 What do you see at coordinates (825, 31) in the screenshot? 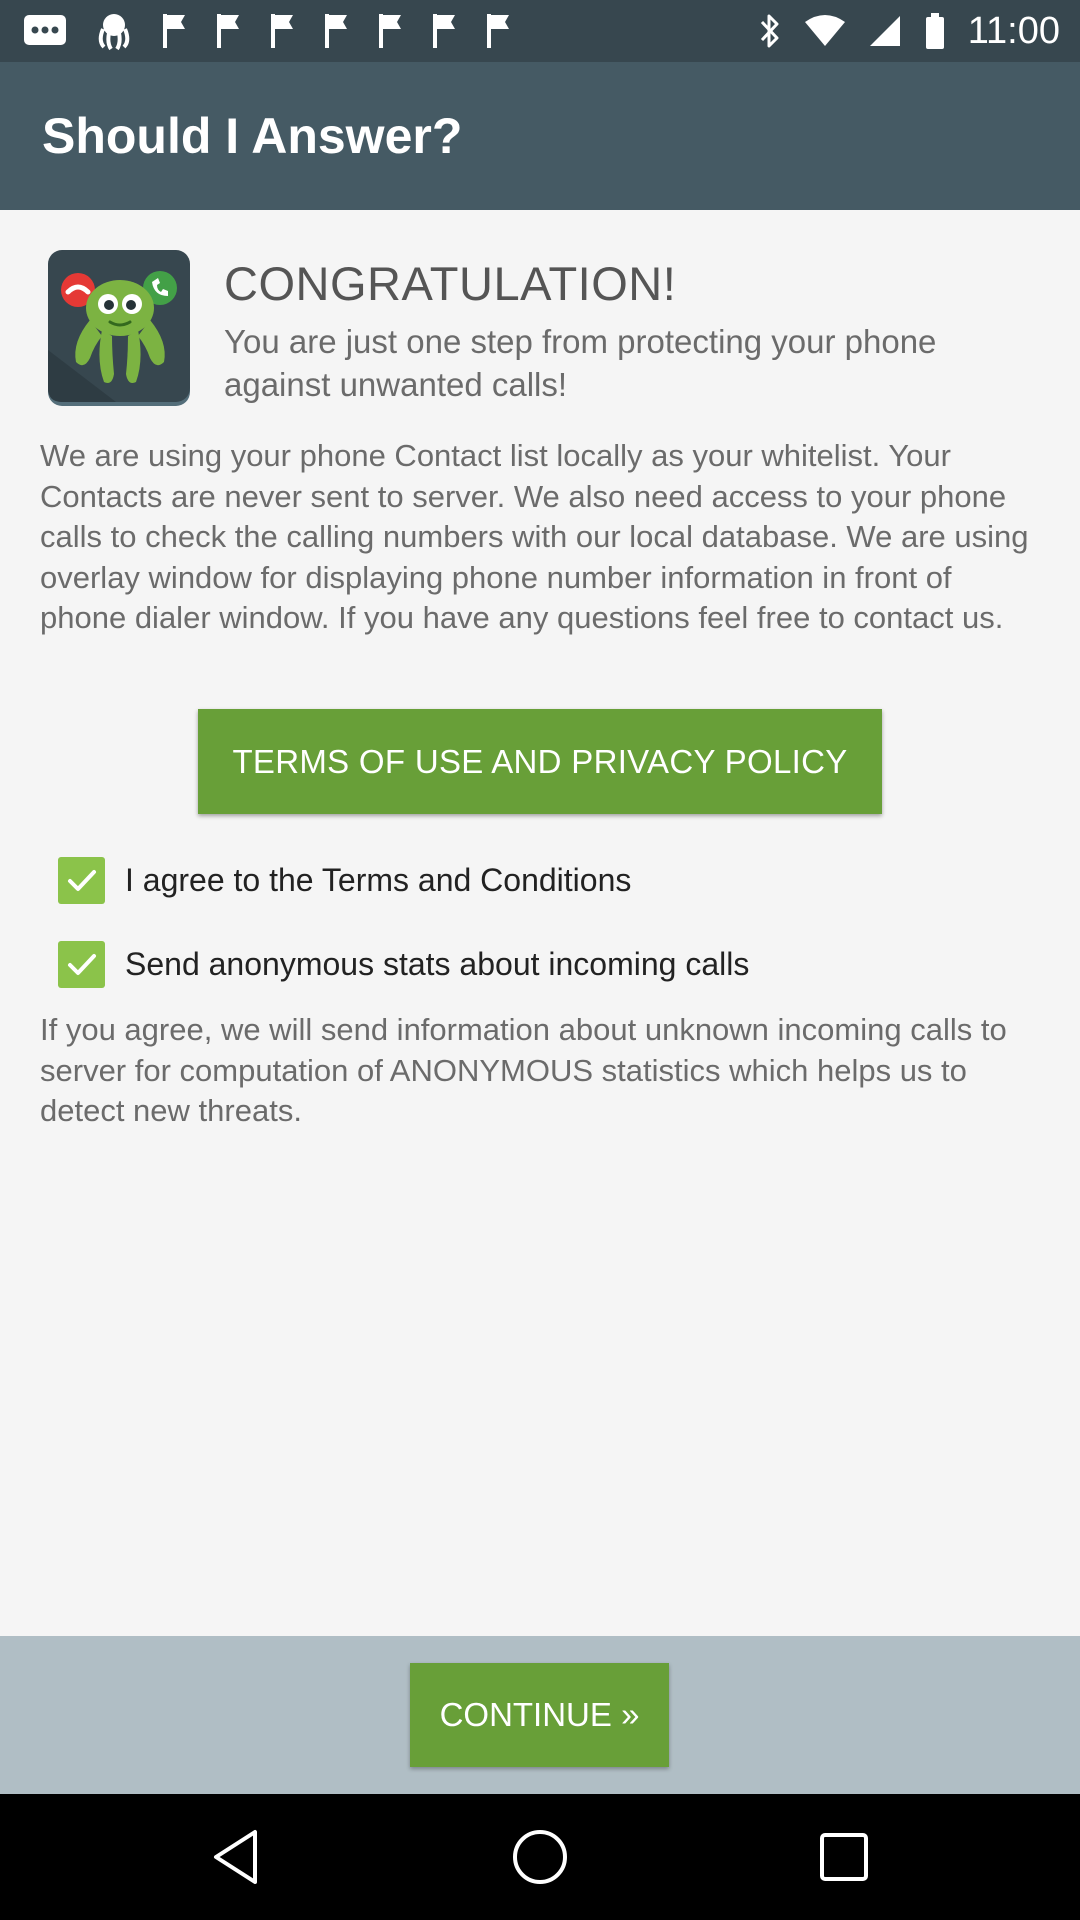
I see `wifi-icon` at bounding box center [825, 31].